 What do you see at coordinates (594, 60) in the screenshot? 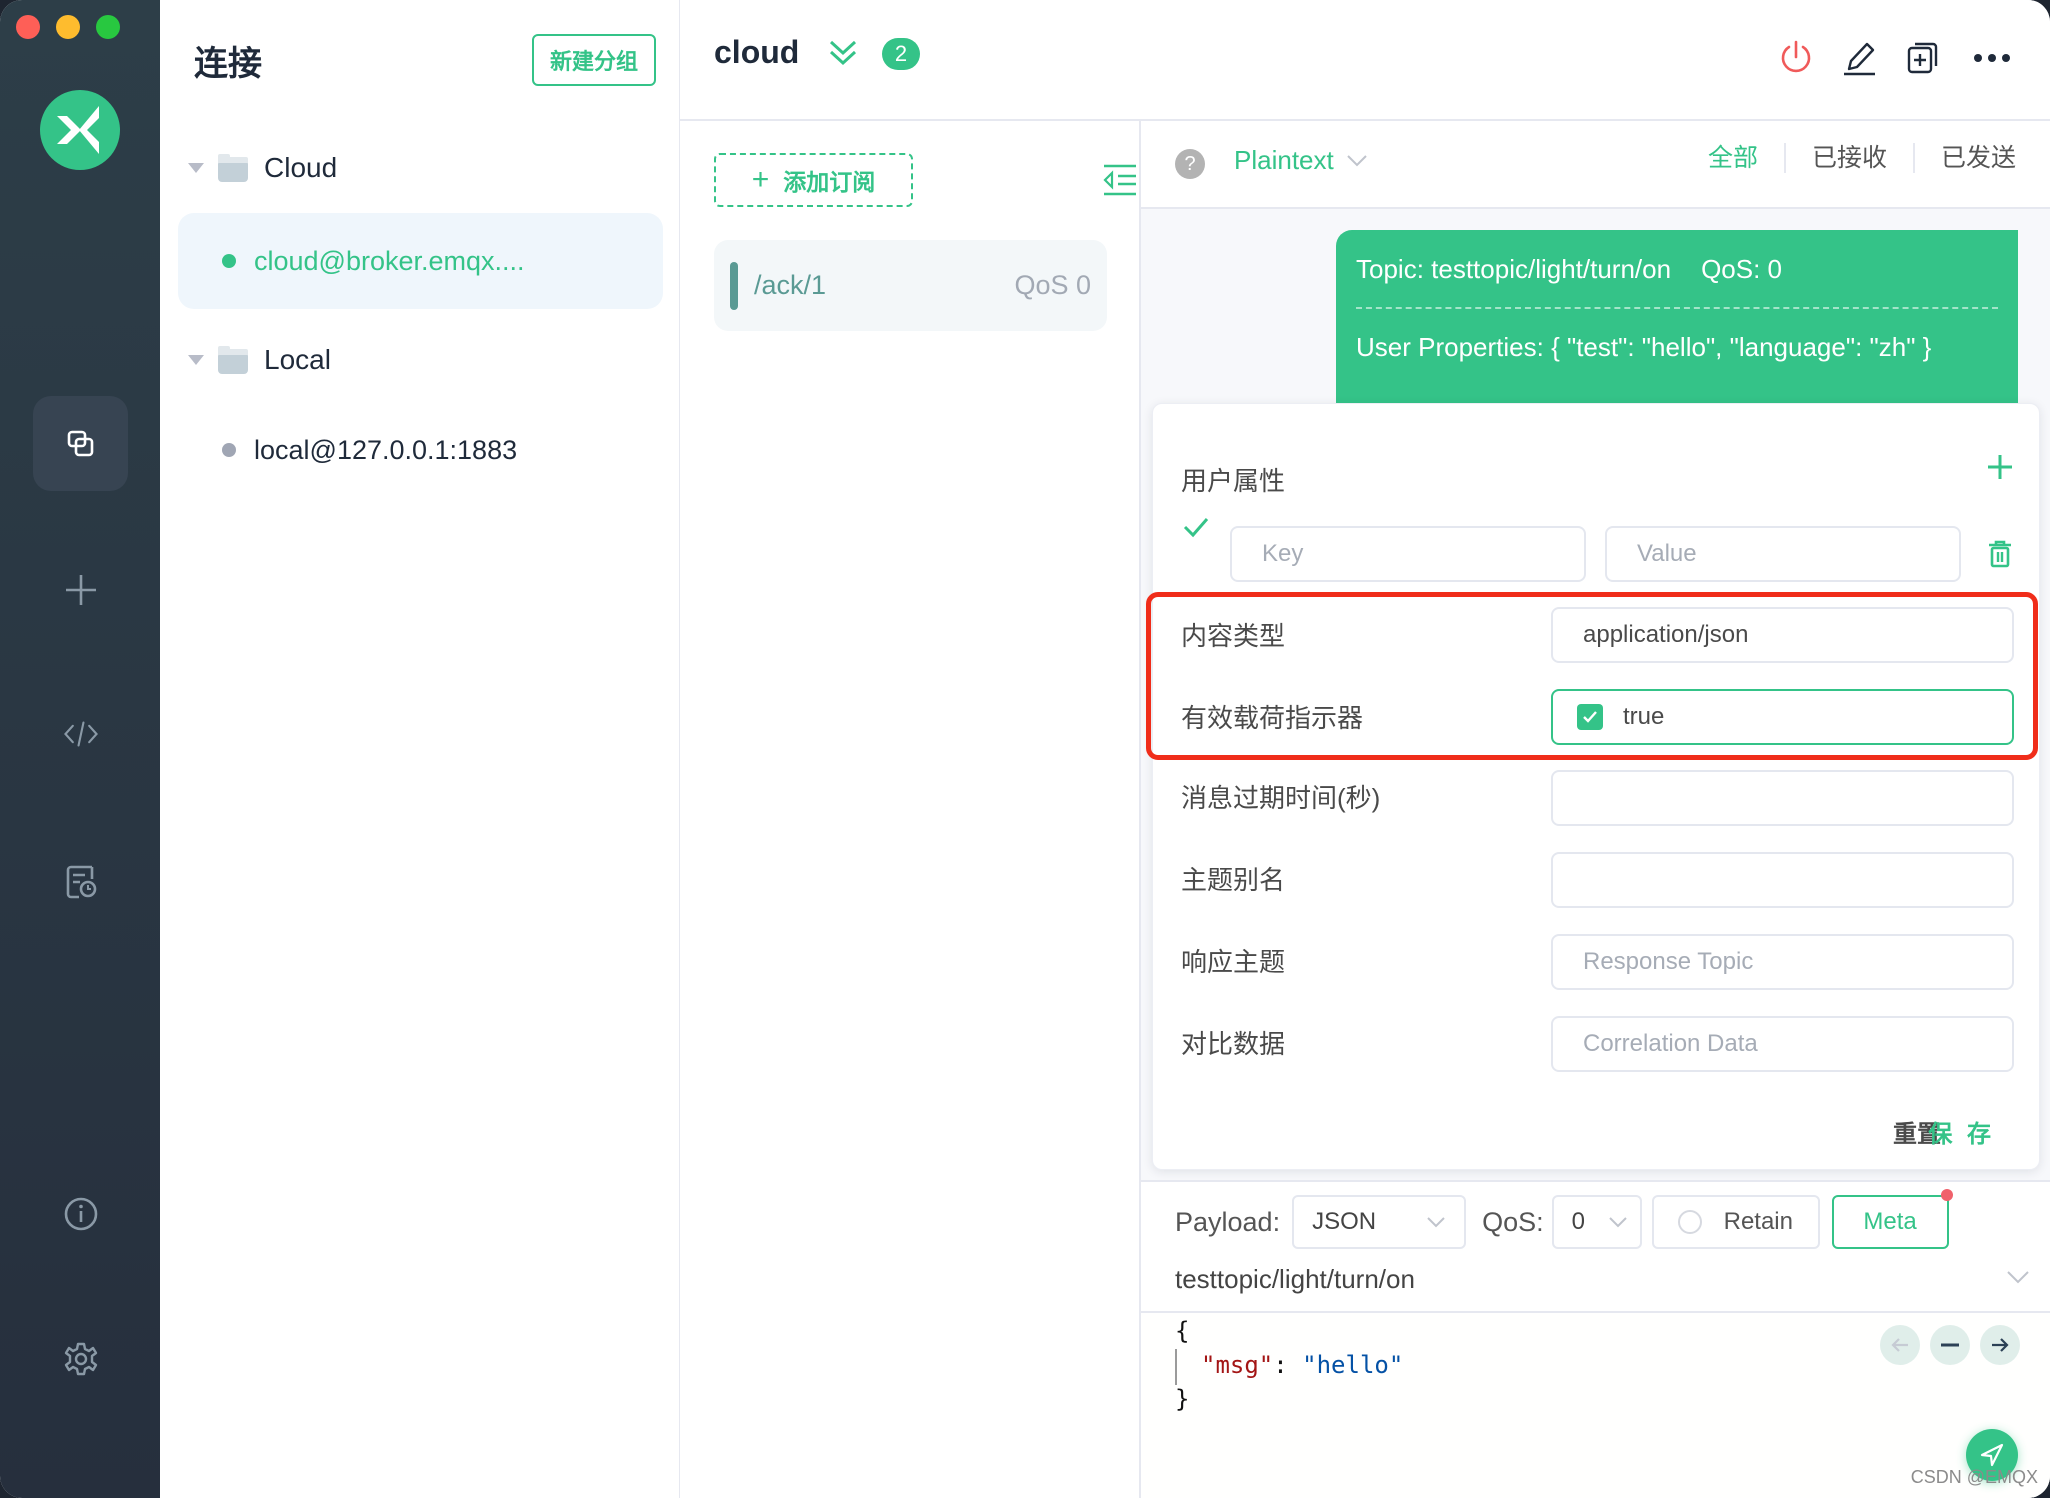
I see `new-group-button: 新建分组` at bounding box center [594, 60].